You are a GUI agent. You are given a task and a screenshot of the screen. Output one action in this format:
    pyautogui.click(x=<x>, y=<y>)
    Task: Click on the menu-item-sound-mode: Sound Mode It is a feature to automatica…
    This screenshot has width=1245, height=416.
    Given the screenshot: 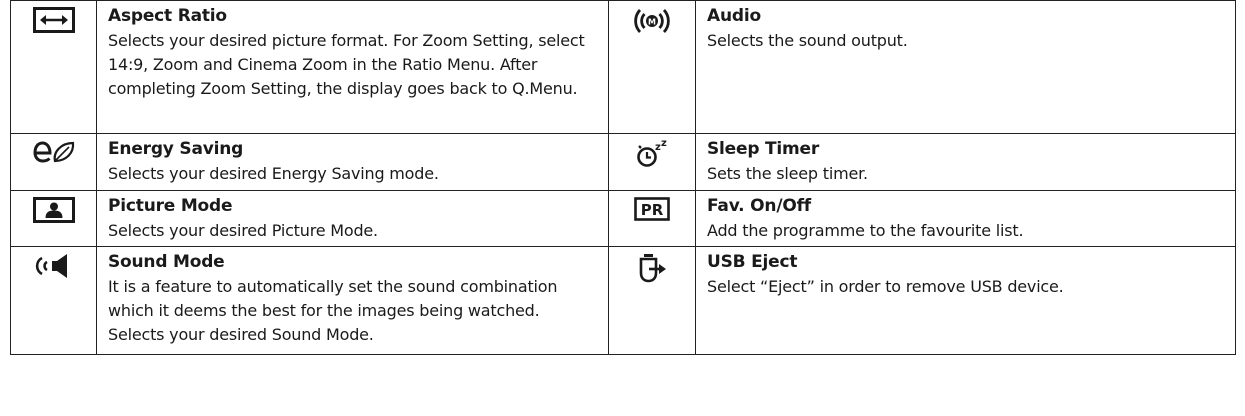 What is the action you would take?
    pyautogui.click(x=352, y=300)
    